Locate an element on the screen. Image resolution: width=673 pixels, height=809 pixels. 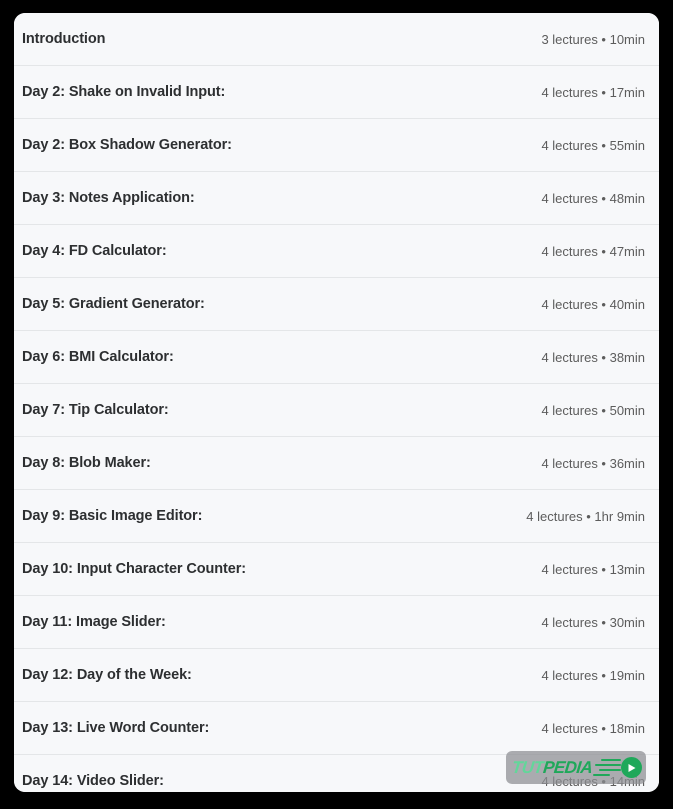
section-meta: 4 lectures • 17min is located at coordinates (593, 92).